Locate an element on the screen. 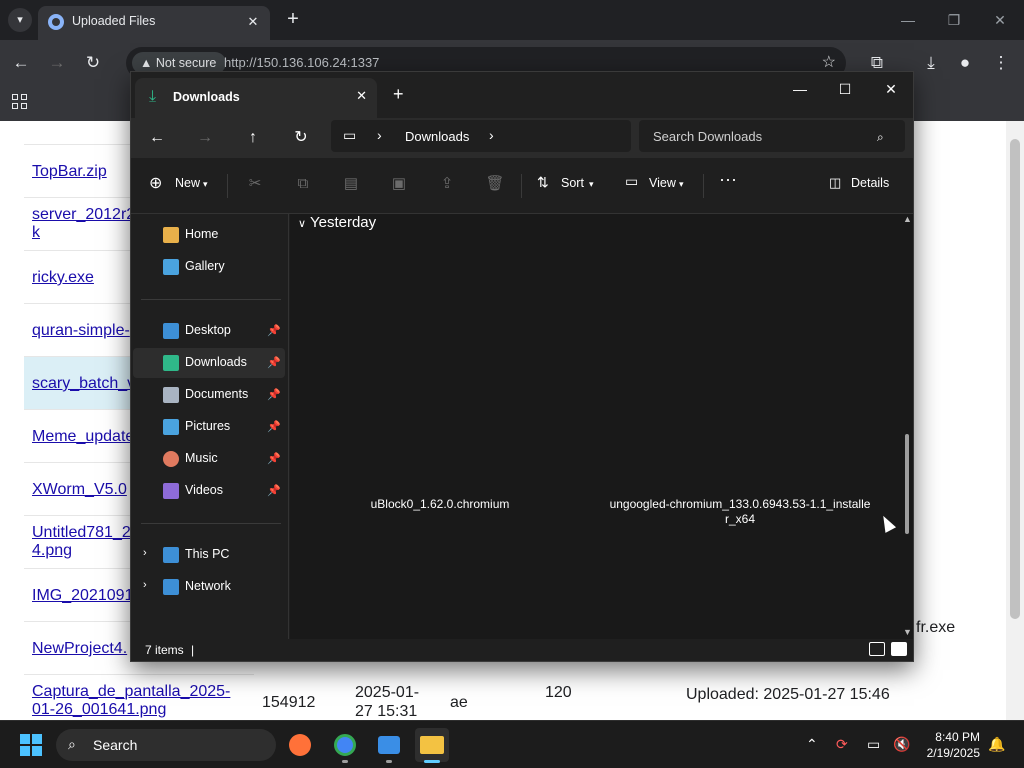  copy-icon: ⧉ is located at coordinates (303, 184).